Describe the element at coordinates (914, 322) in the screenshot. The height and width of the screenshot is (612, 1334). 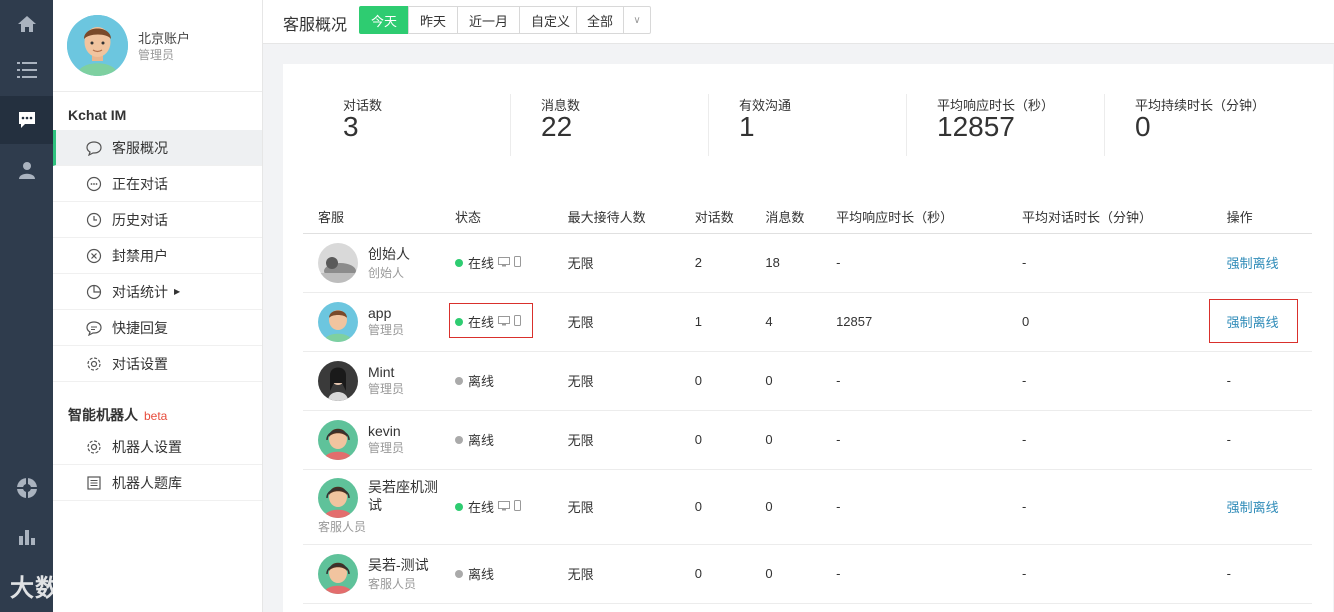
I see `resp-cell: 12857` at that location.